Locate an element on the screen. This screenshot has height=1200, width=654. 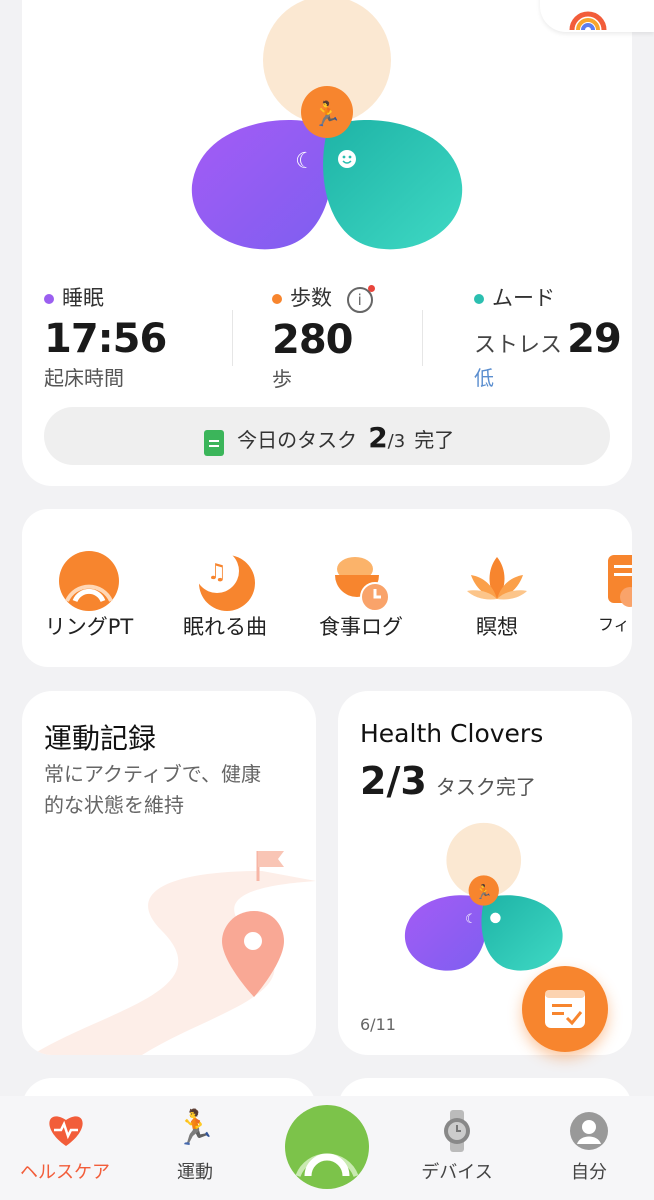
tab-label: デバイス is located at coordinates (457, 1172).